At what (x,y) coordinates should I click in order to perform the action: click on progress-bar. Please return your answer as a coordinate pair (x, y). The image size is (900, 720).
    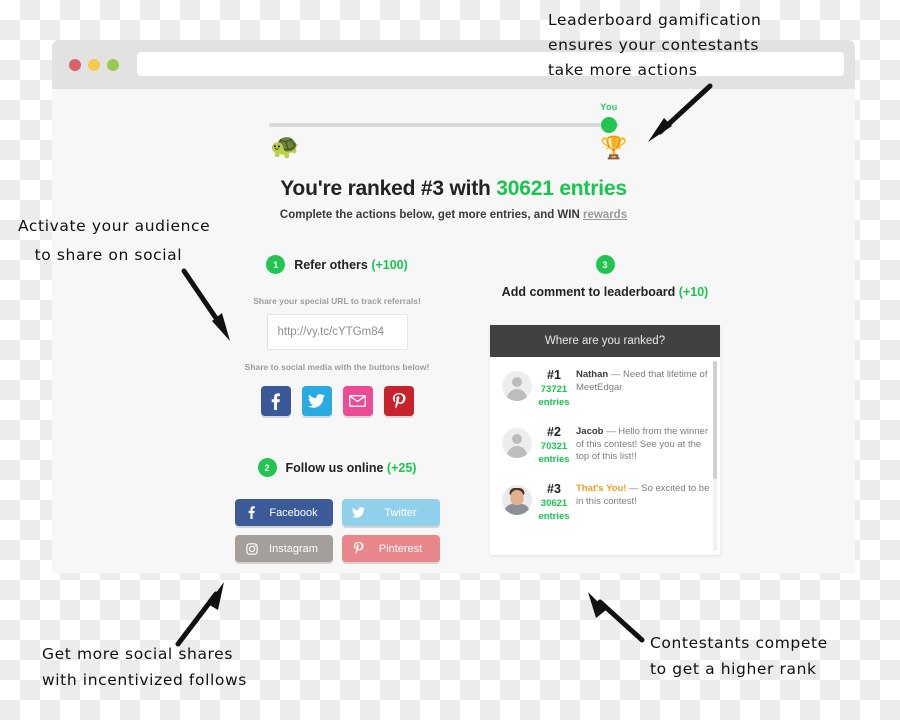
    Looking at the image, I should click on (444, 125).